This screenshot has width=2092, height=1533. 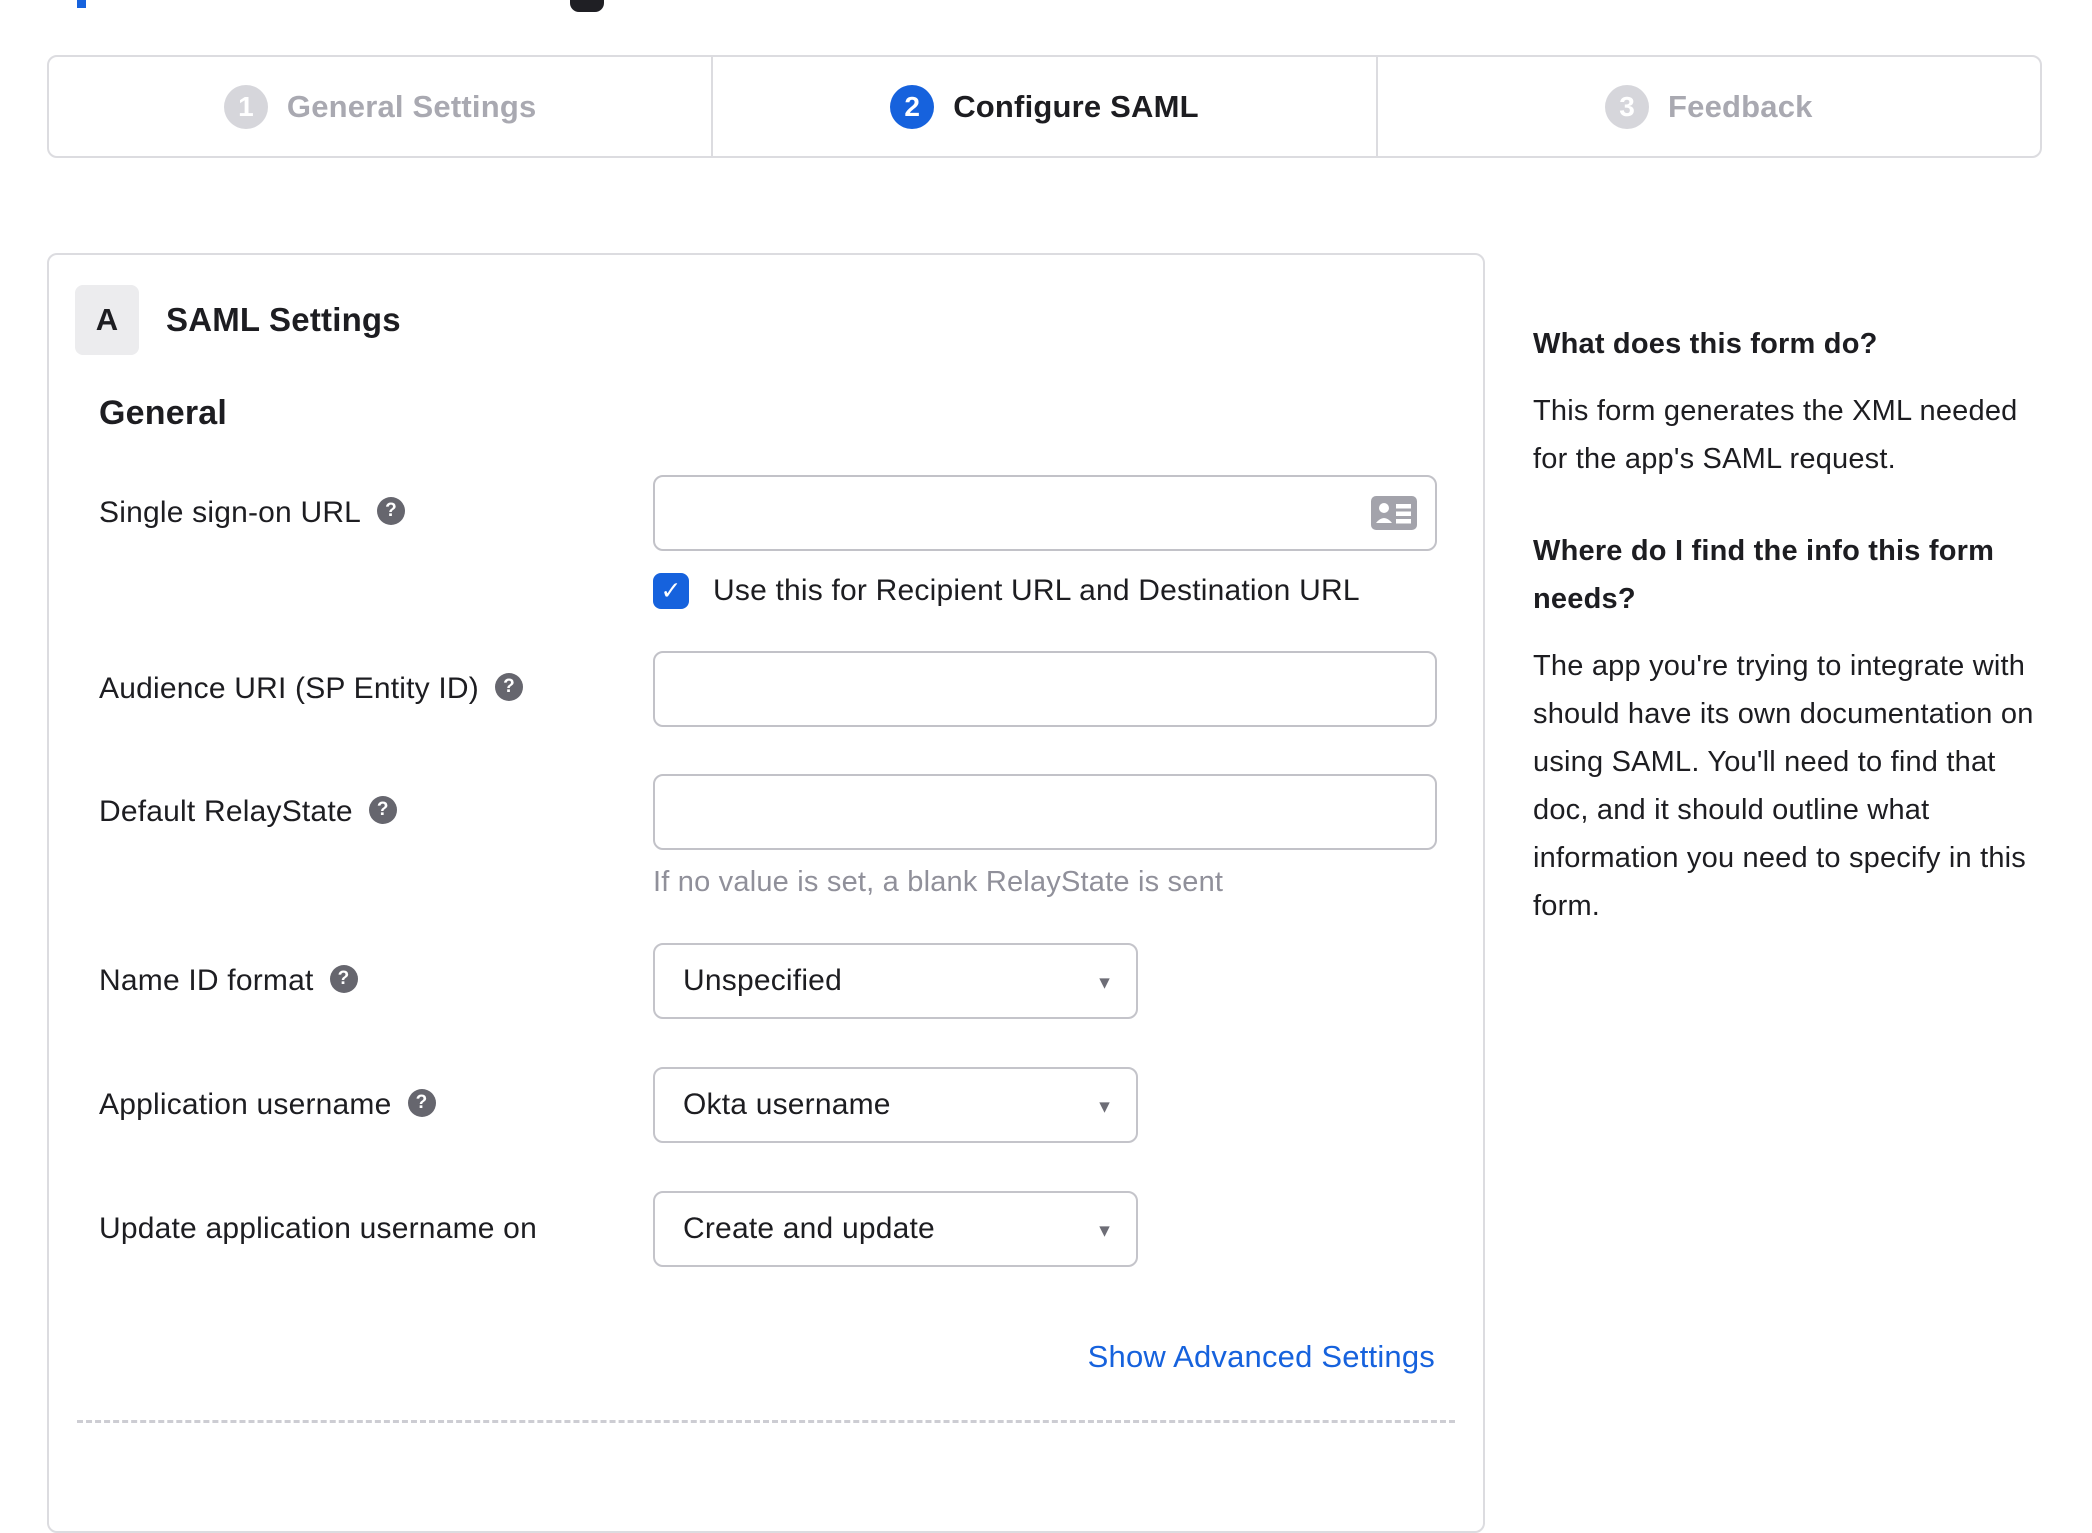 What do you see at coordinates (107, 320) in the screenshot?
I see `section-a-badge: A` at bounding box center [107, 320].